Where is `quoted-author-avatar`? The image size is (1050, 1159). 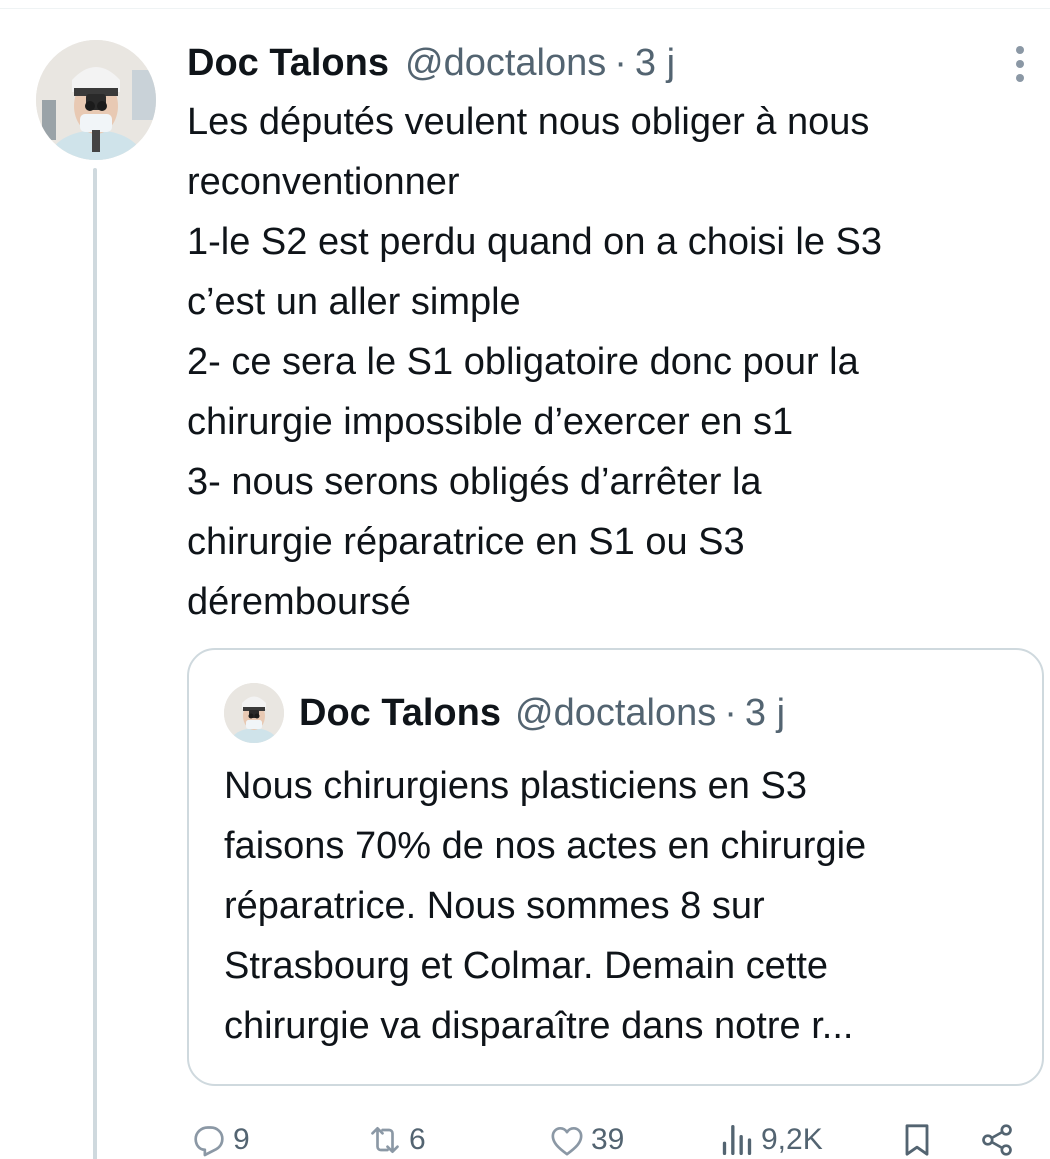
quoted-author-avatar is located at coordinates (254, 713).